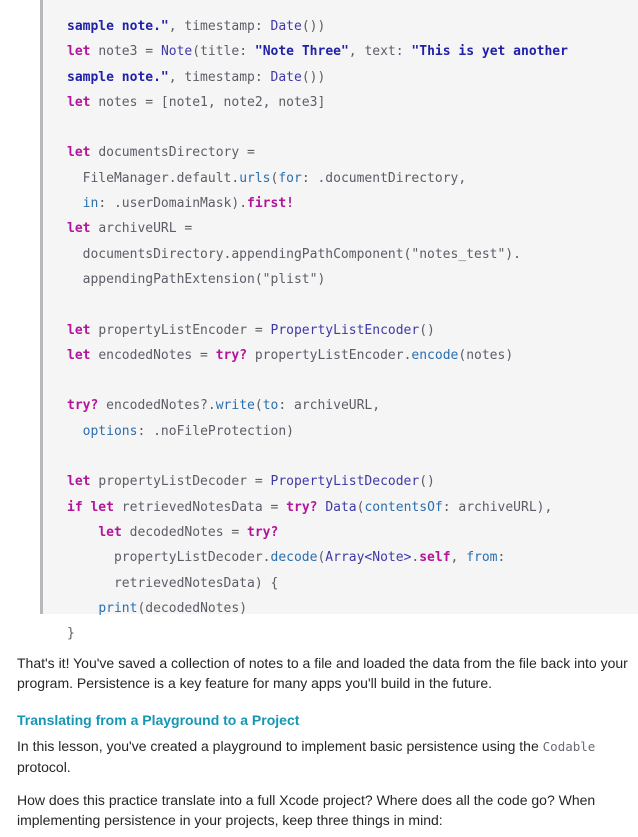 The image size is (638, 837). What do you see at coordinates (482, 558) in the screenshot?
I see `code-token: from` at bounding box center [482, 558].